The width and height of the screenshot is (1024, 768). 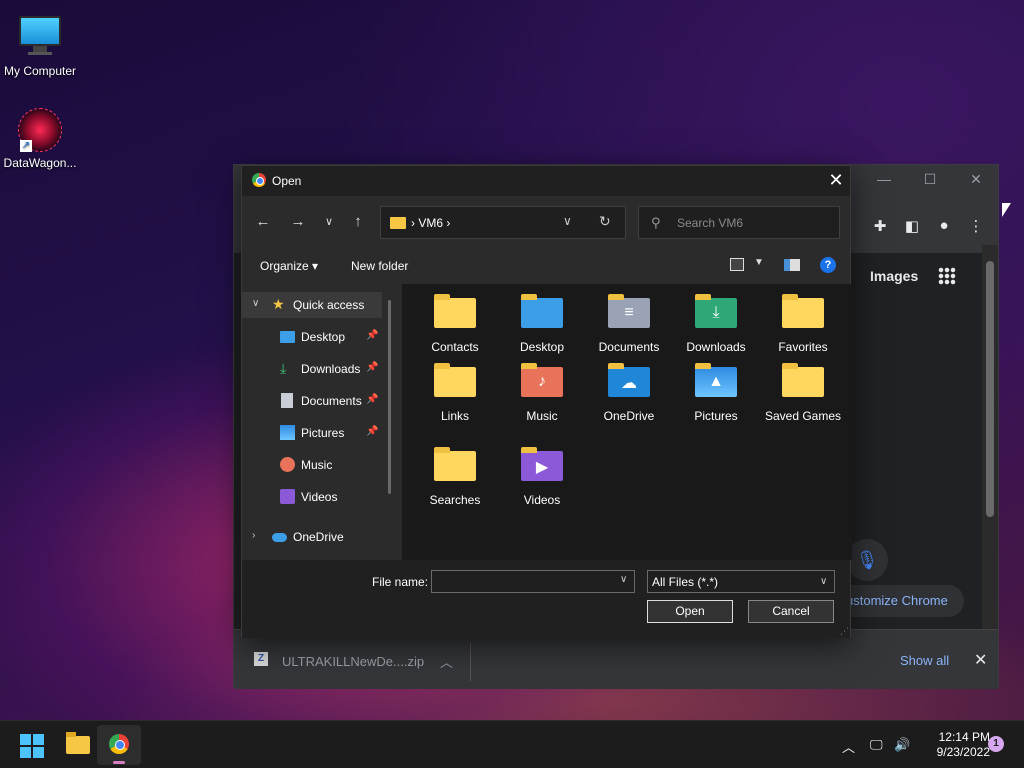 What do you see at coordinates (353, 661) in the screenshot?
I see `download-file-name: ULTRAKILLNewDe....zip` at bounding box center [353, 661].